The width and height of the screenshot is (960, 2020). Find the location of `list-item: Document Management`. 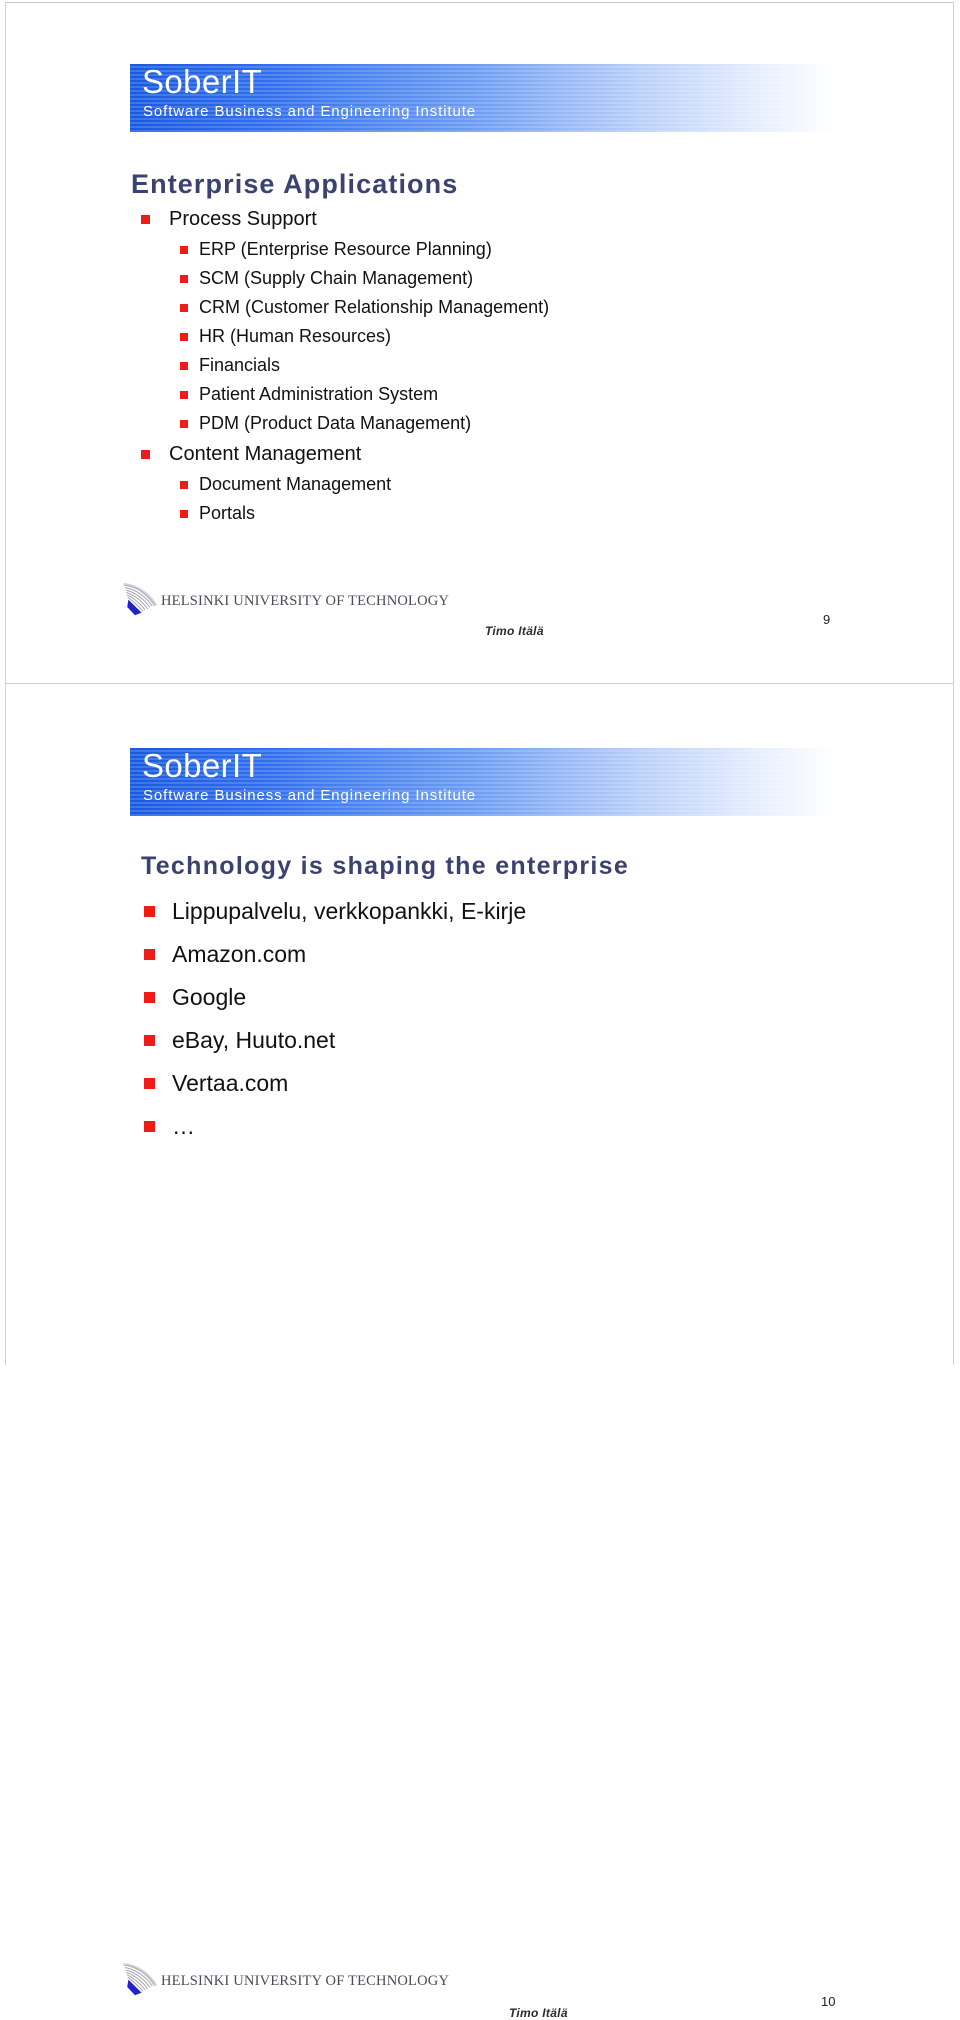

list-item: Document Management is located at coordinates (340, 484).